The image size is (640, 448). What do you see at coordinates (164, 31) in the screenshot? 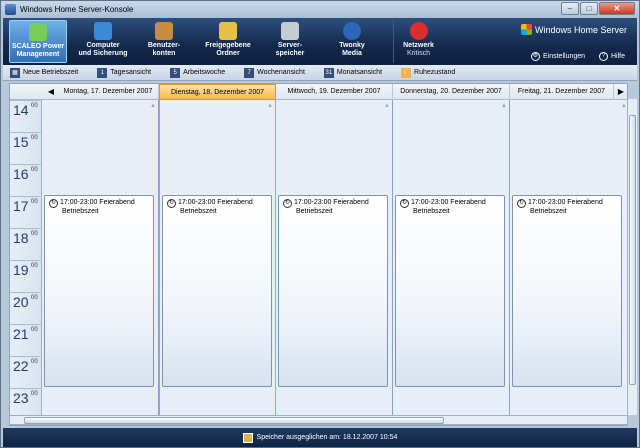
I see `users-icon` at bounding box center [164, 31].